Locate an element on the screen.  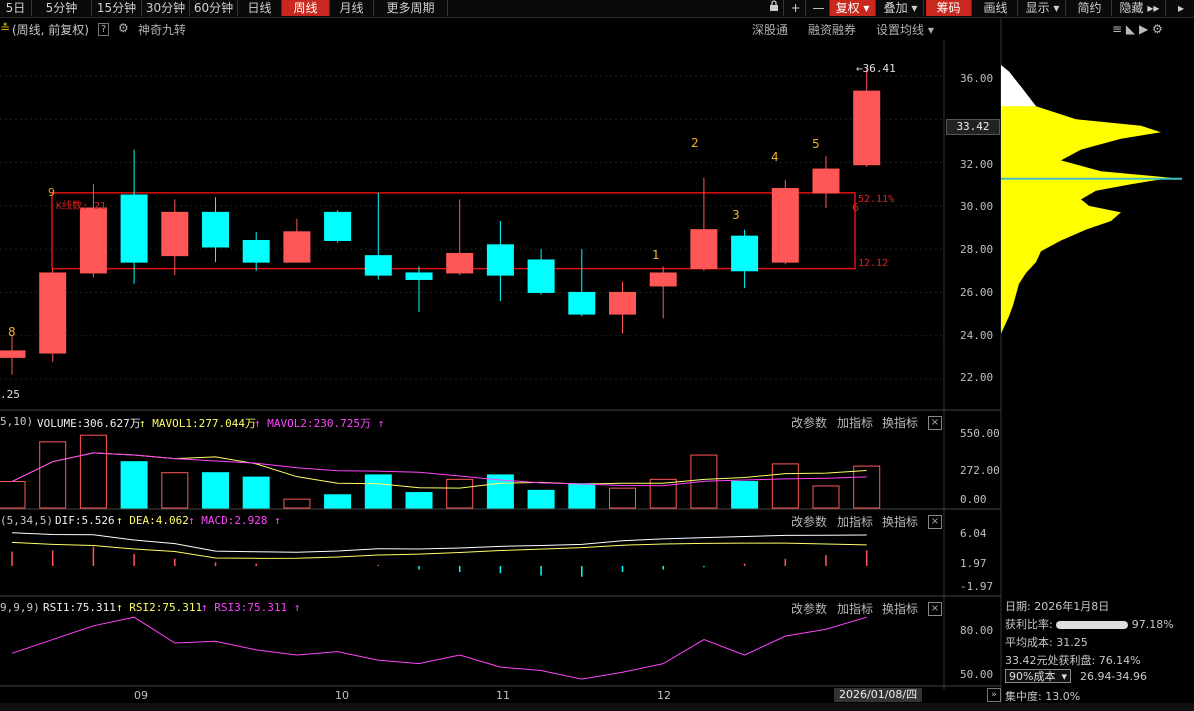
macd-params: (5,34,5) is located at coordinates (26, 520).